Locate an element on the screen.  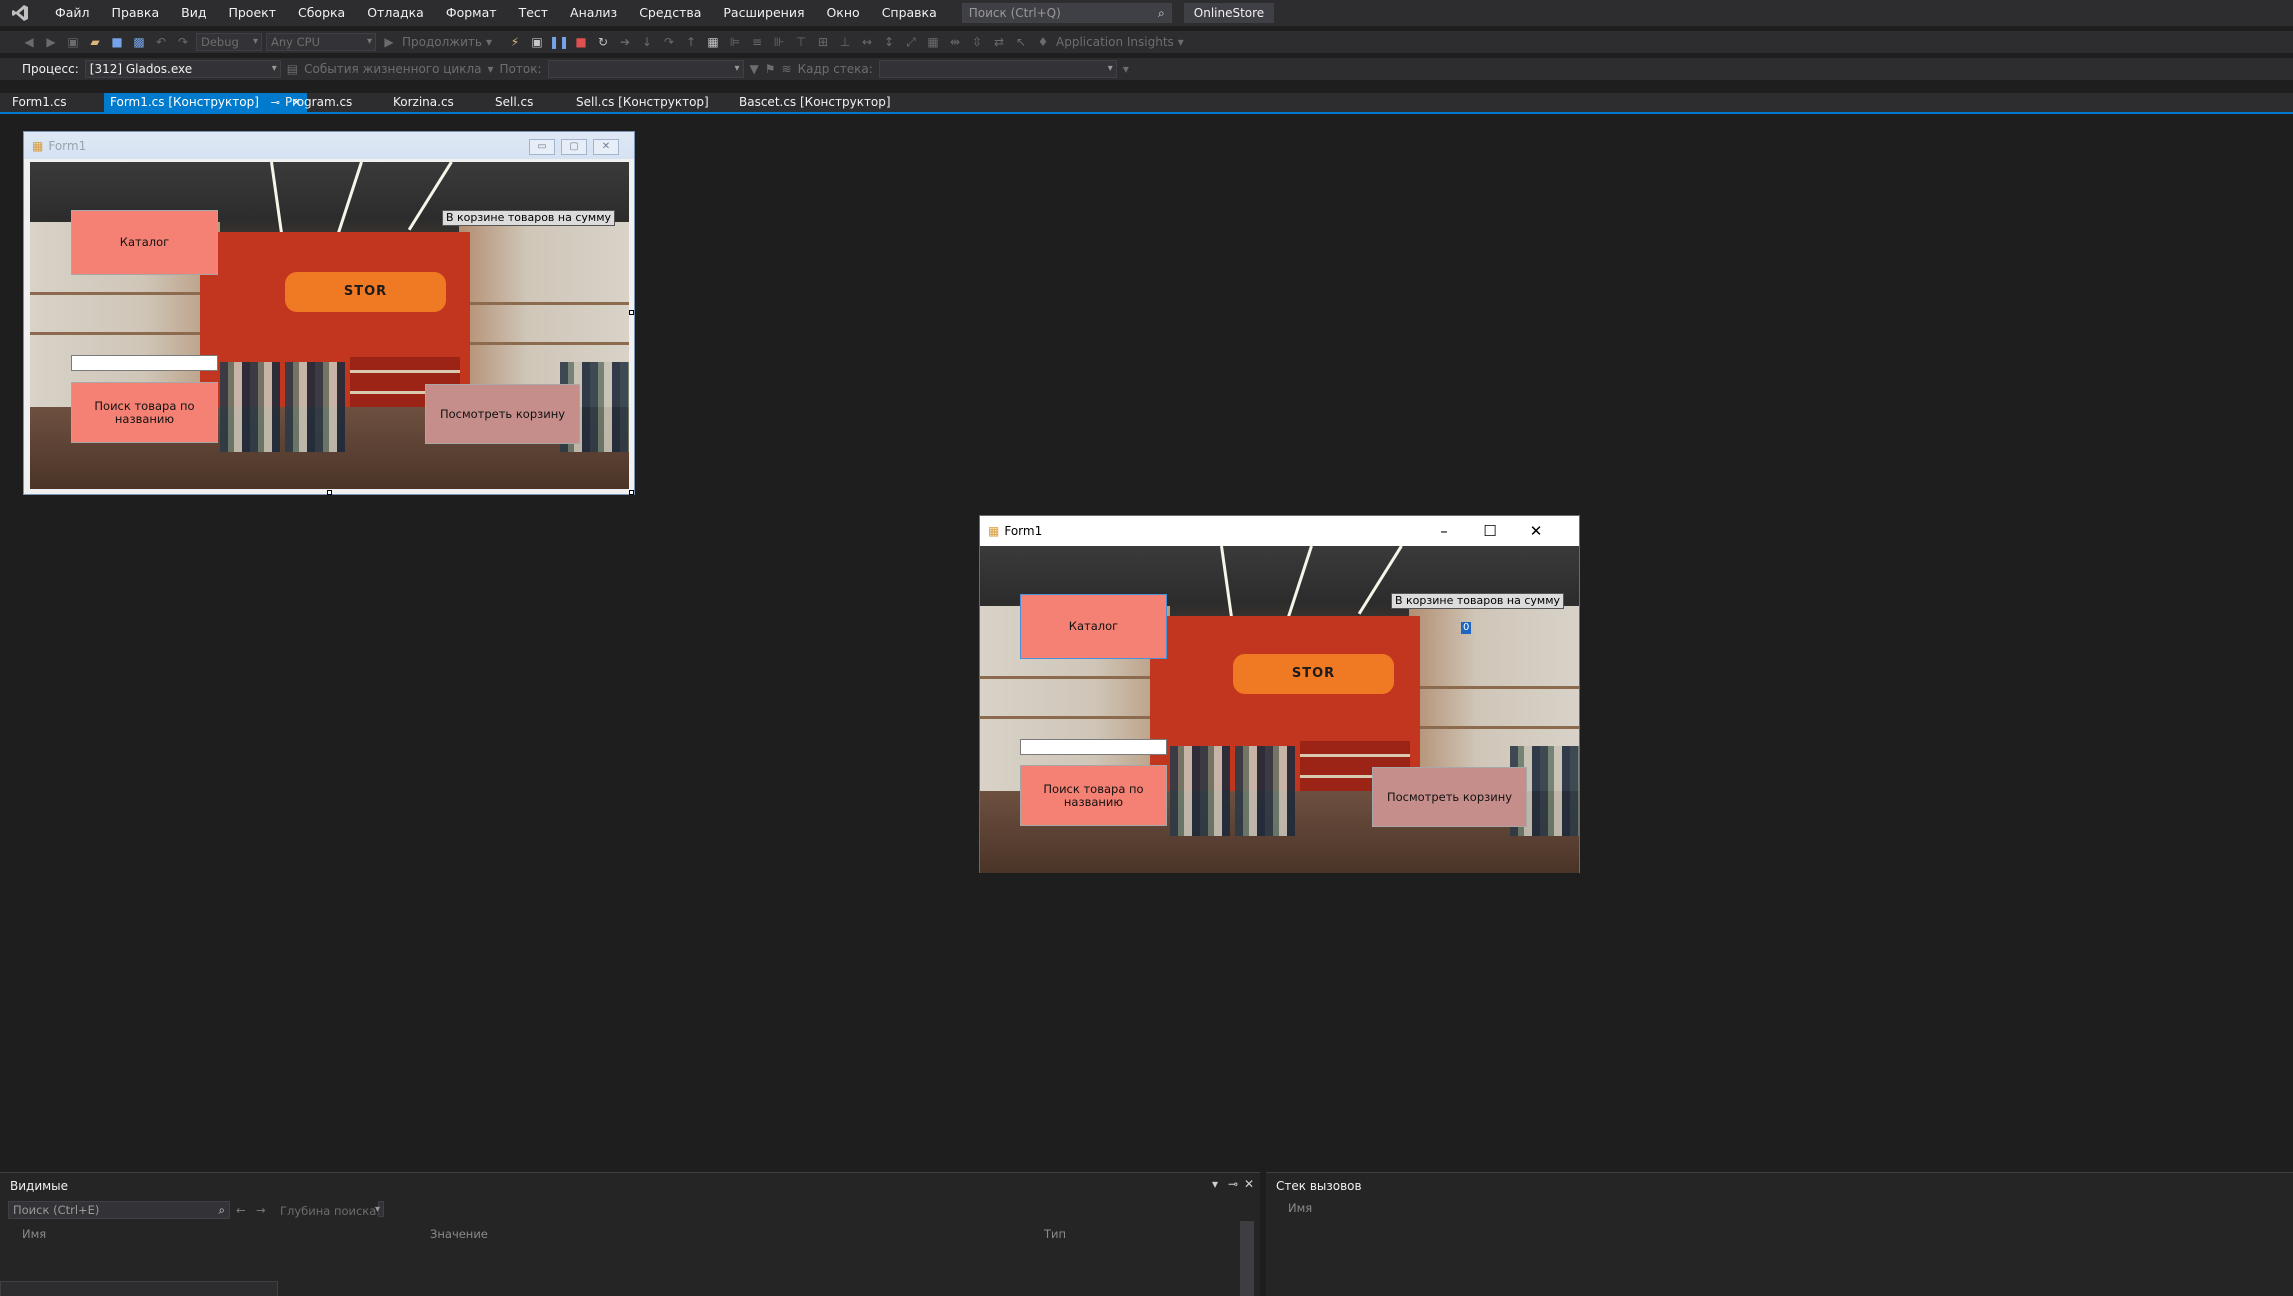
locals-scrollbar is located at coordinates (1247, 1258).